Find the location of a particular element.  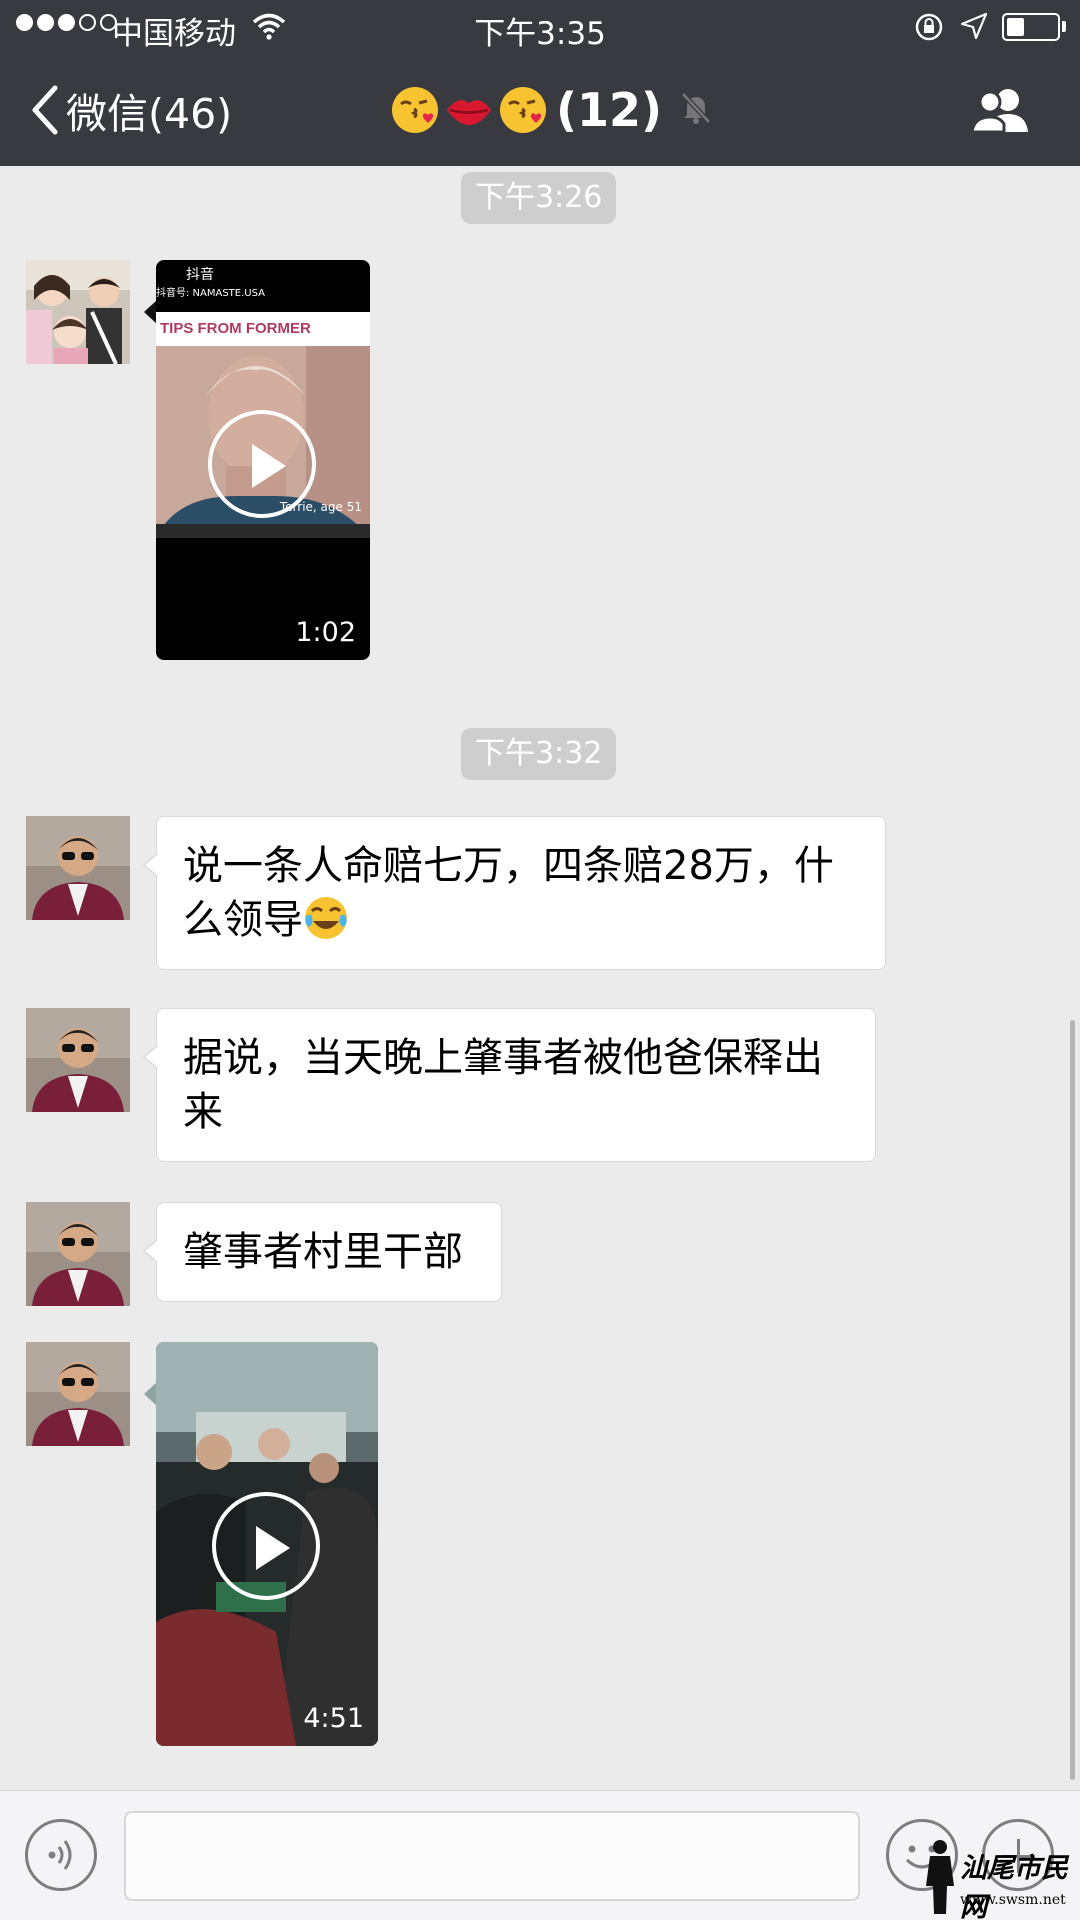

top-bar: 中国移动 下午3:35 微信(46) (12) is located at coordinates (540, 83).